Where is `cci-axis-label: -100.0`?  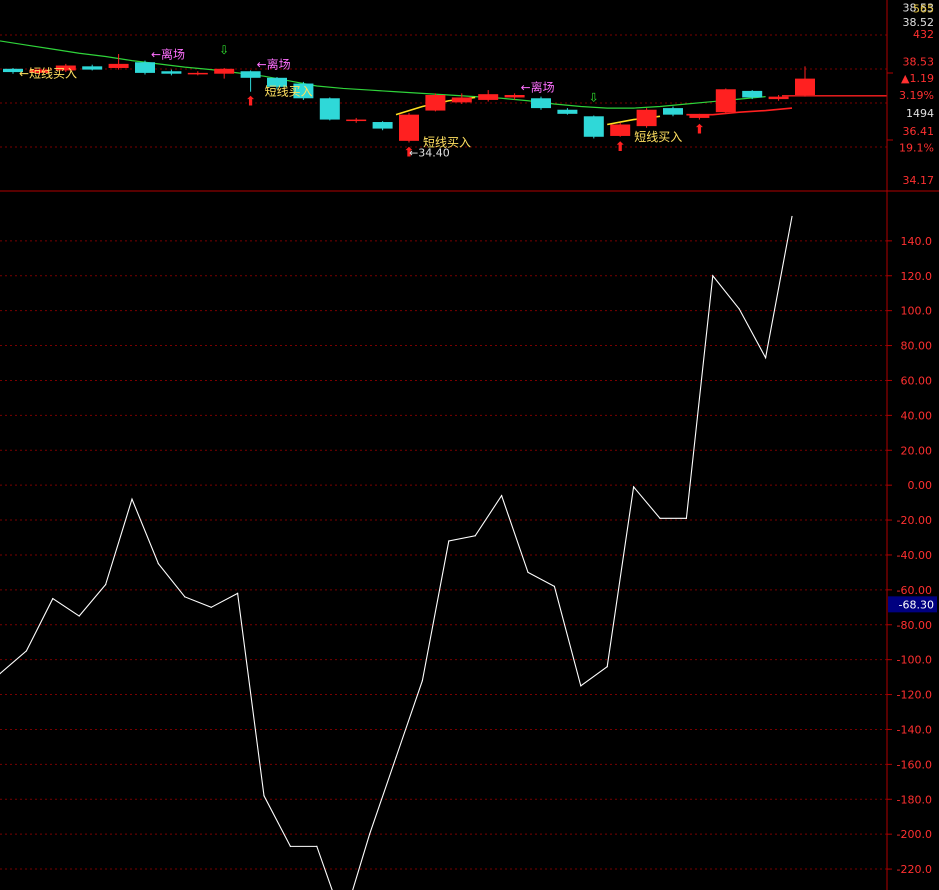 cci-axis-label: -100.0 is located at coordinates (914, 660).